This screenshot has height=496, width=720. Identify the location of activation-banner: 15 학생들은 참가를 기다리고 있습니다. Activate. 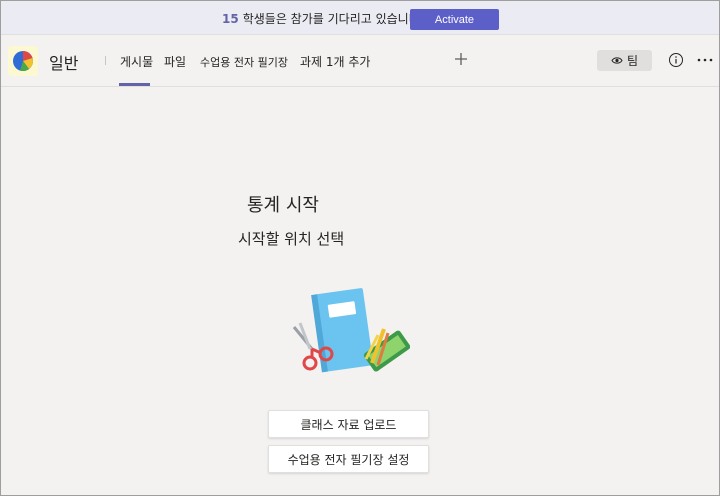
(360, 18).